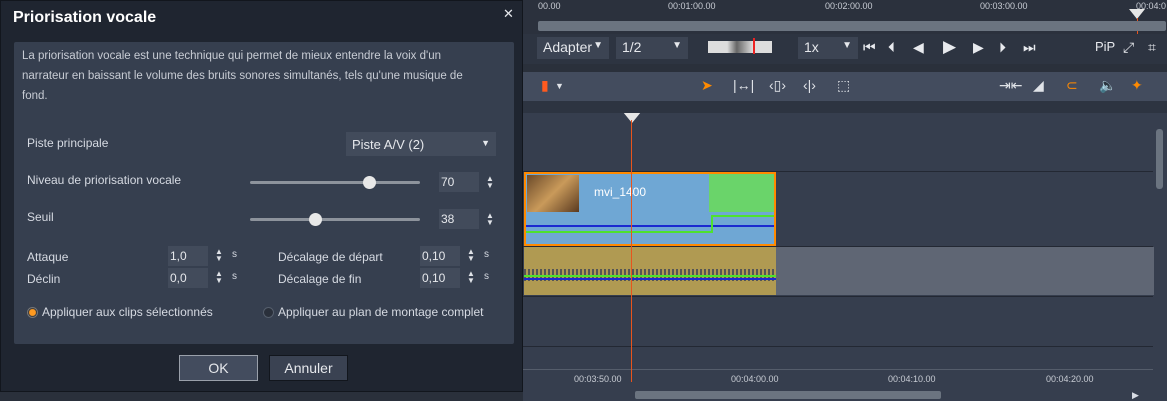 This screenshot has width=1167, height=401. I want to click on ruler-label: 00:01:00.00, so click(692, 6).